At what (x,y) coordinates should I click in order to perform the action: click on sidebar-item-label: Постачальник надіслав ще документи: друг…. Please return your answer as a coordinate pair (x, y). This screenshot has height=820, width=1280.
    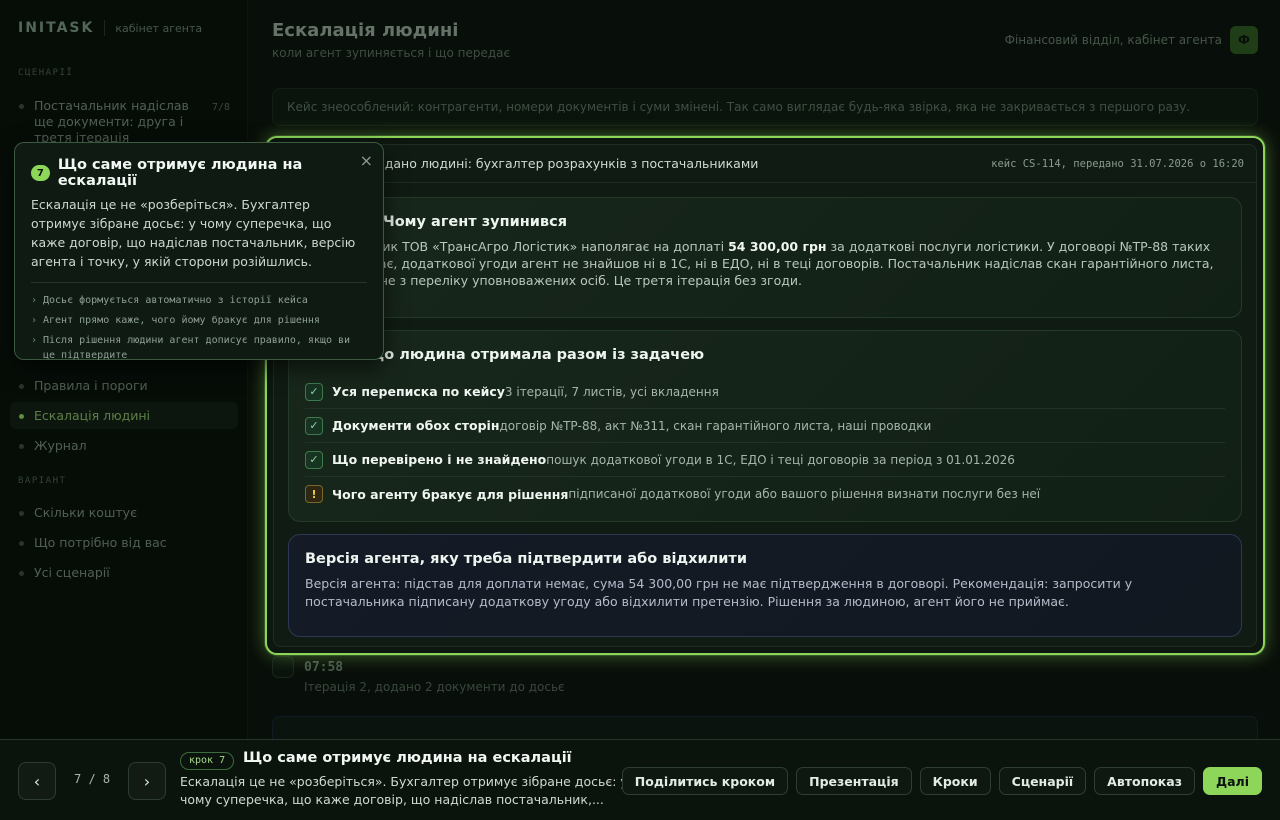
    Looking at the image, I should click on (111, 121).